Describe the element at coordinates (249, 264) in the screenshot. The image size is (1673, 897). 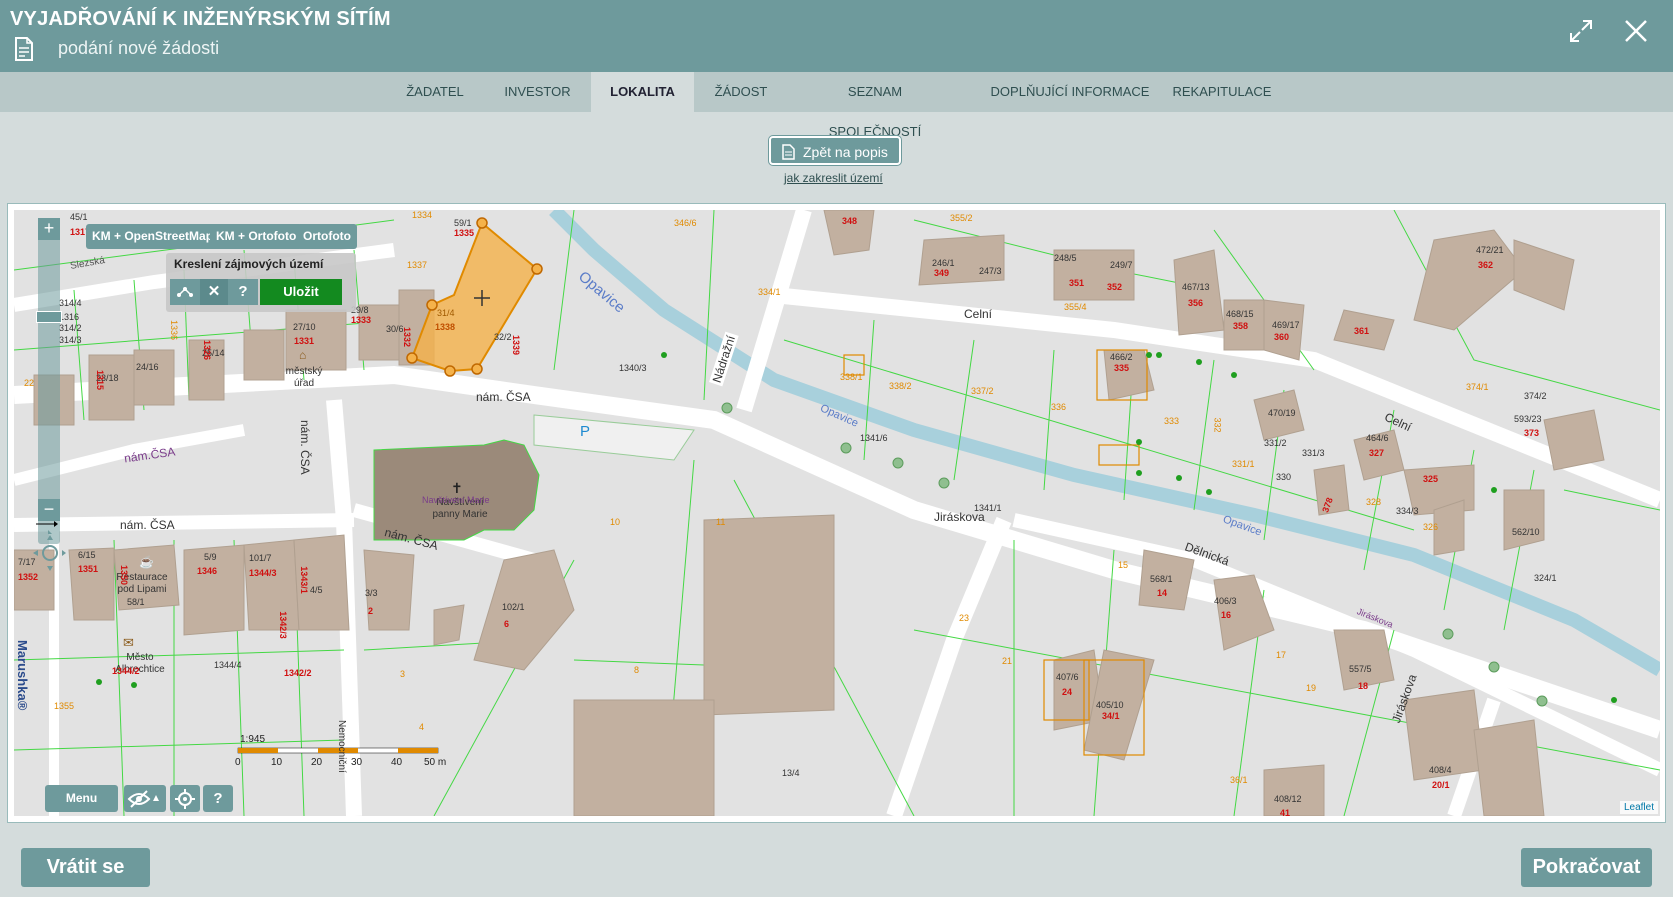
I see `drawing-panel-title: Kreslení zájmových území` at that location.